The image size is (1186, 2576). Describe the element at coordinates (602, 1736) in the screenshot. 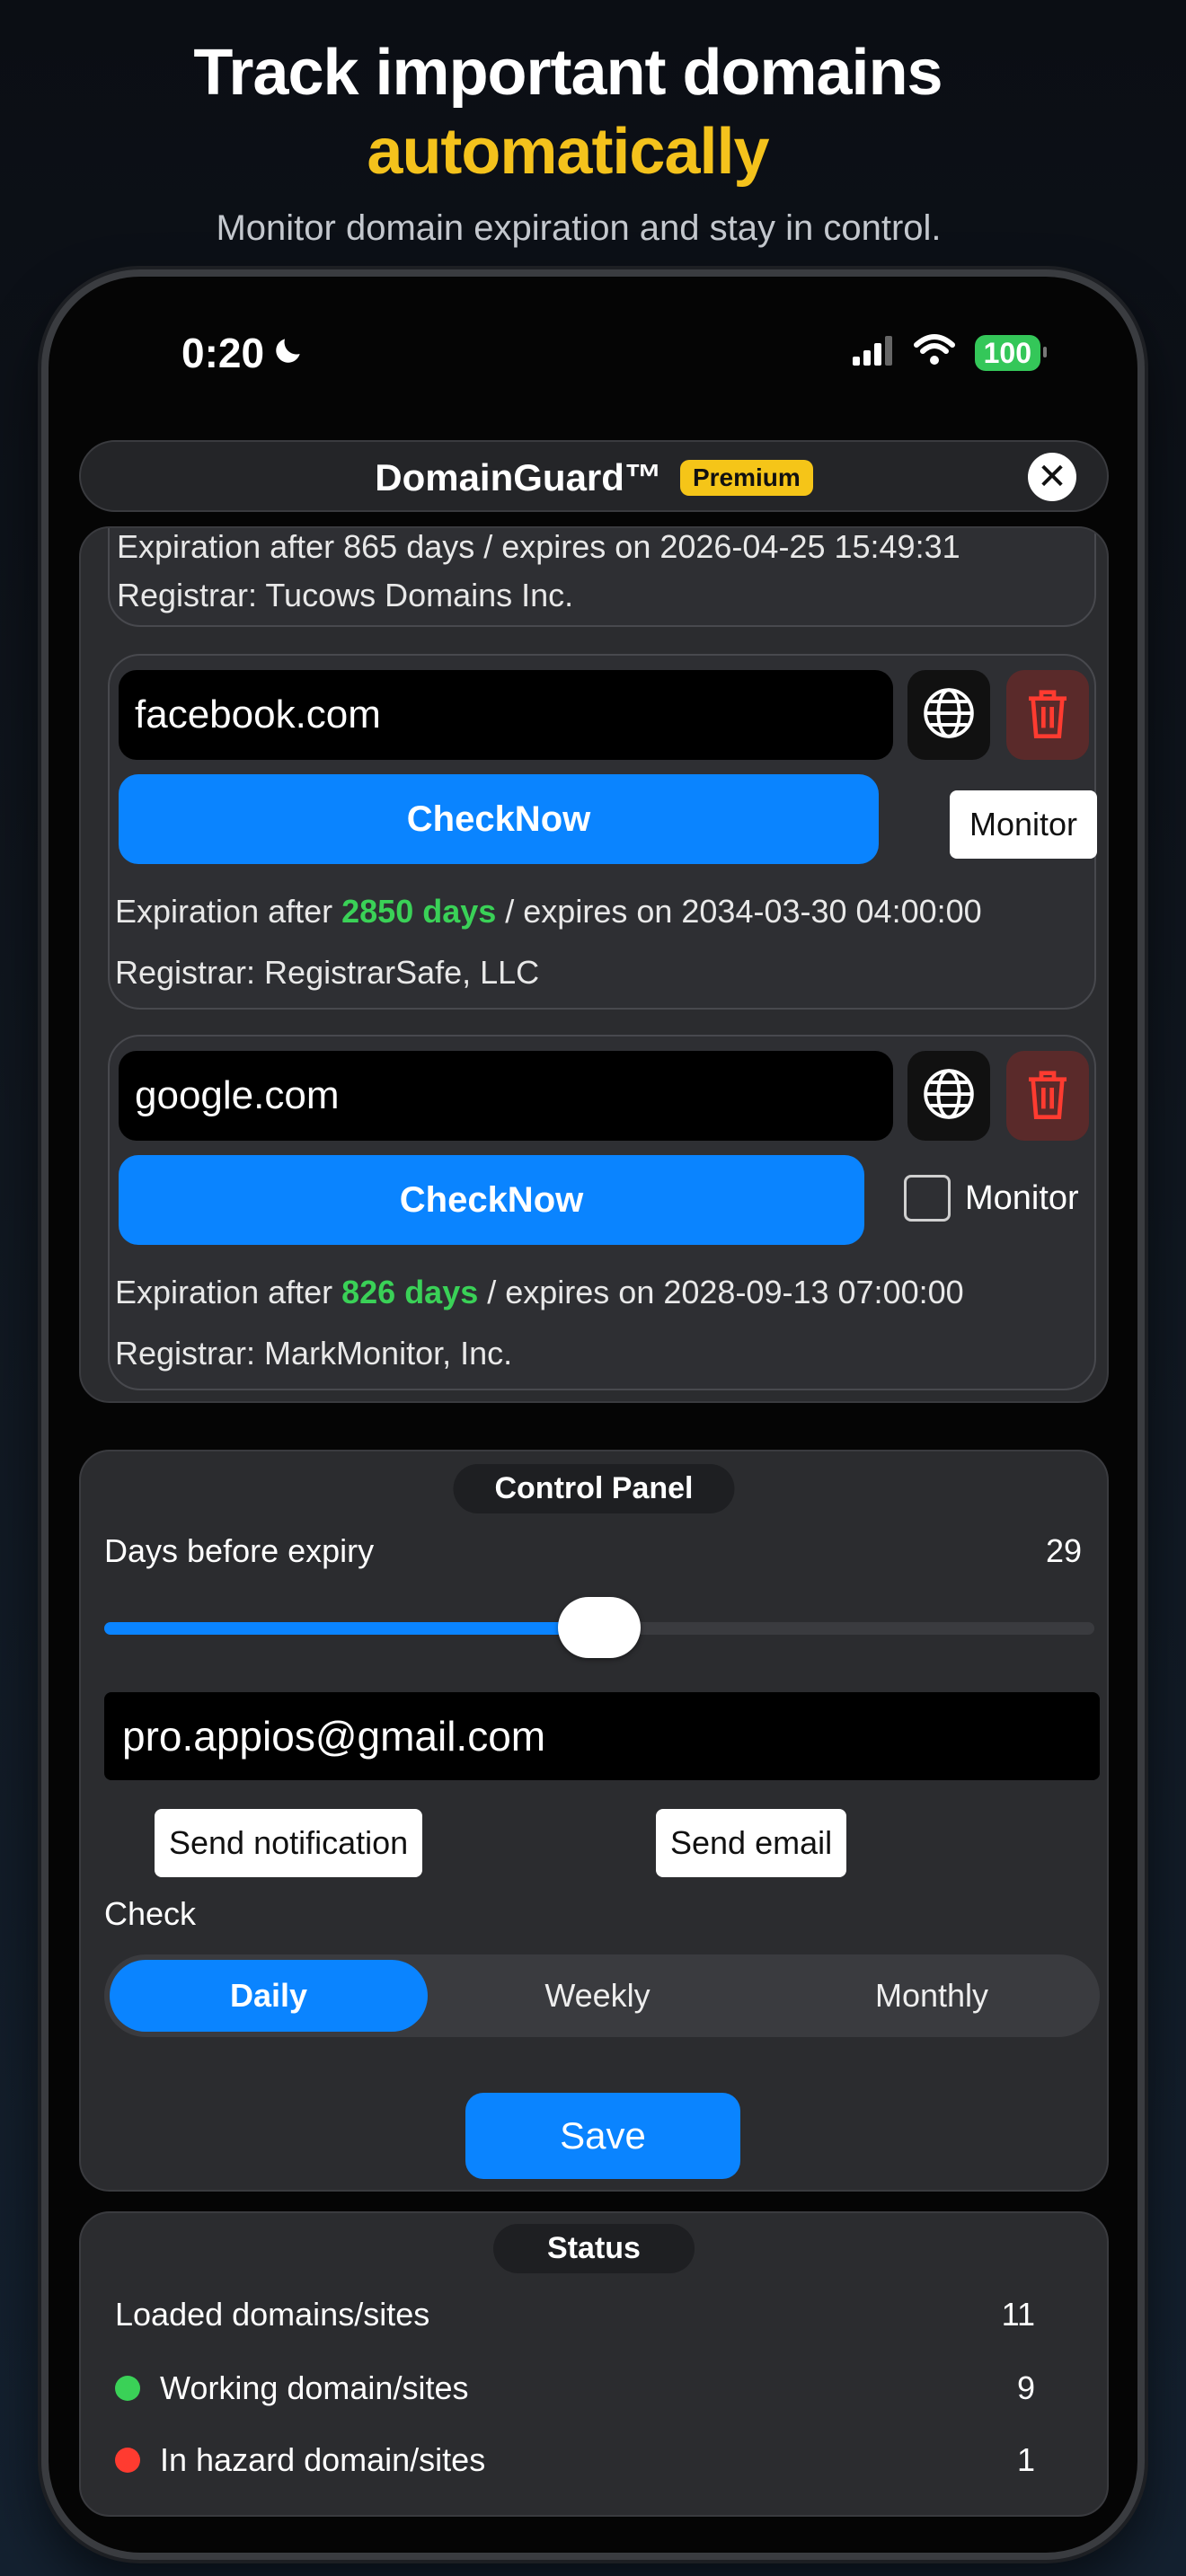

I see `email-field: pro.appios@gmail.com` at that location.